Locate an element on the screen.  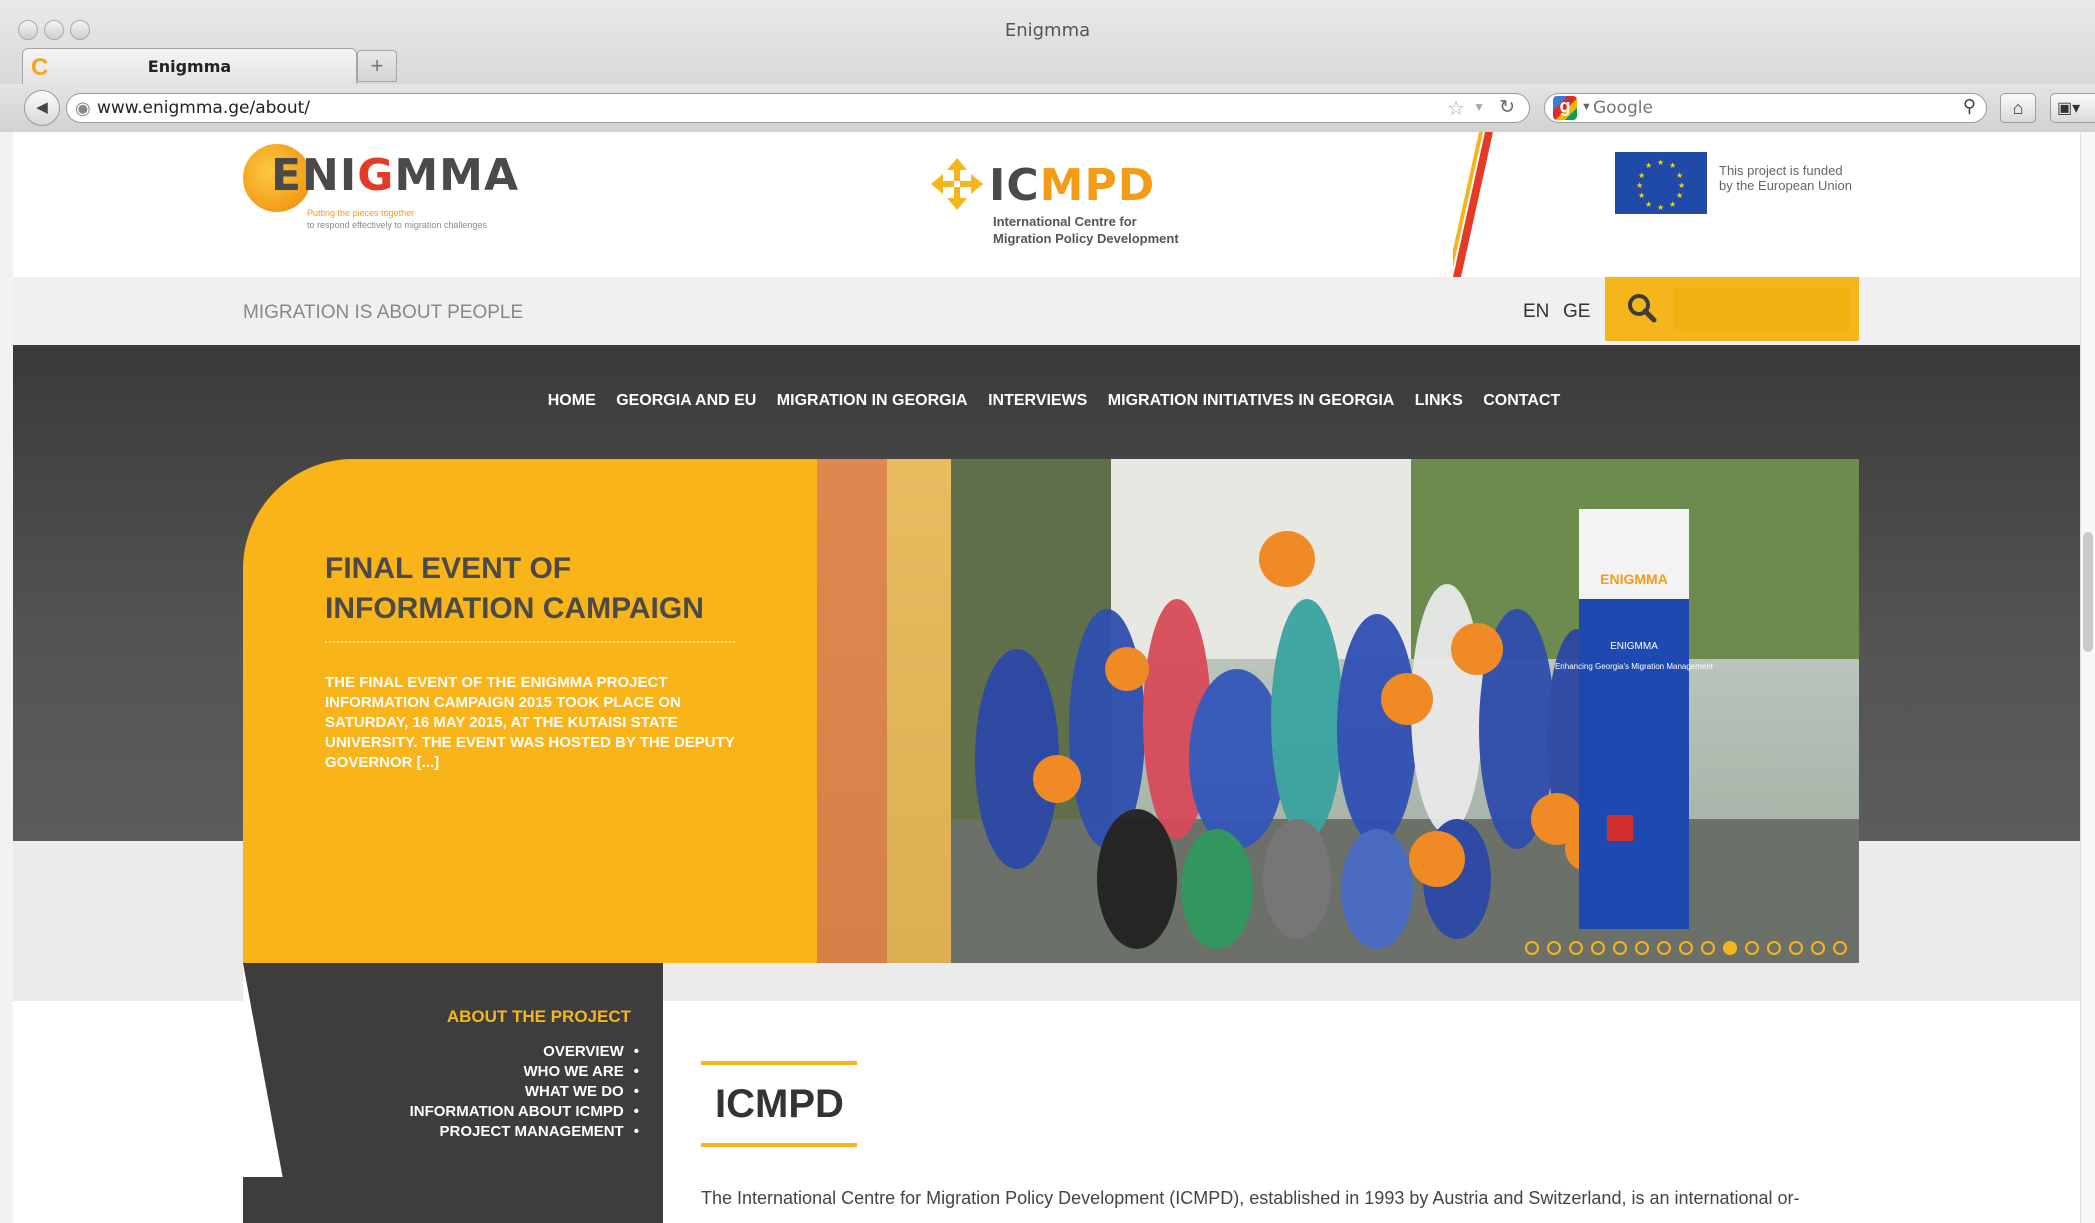
logo-tagline-1: Putting the pieces together is located at coordinates (361, 213).